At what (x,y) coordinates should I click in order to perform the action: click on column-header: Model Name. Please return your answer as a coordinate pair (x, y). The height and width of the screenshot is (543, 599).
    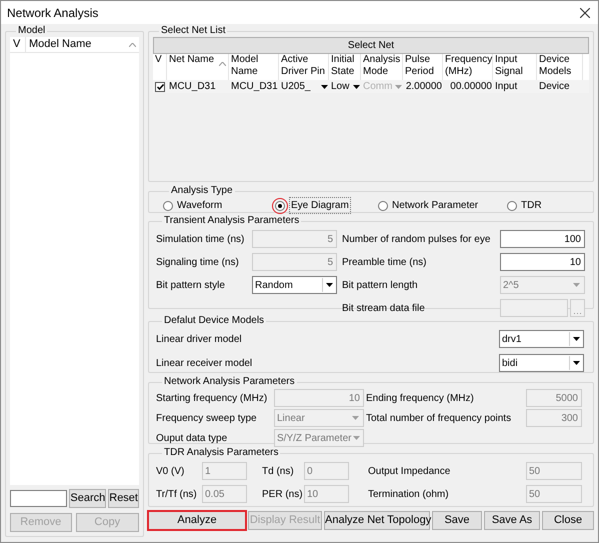
    Looking at the image, I should click on (82, 44).